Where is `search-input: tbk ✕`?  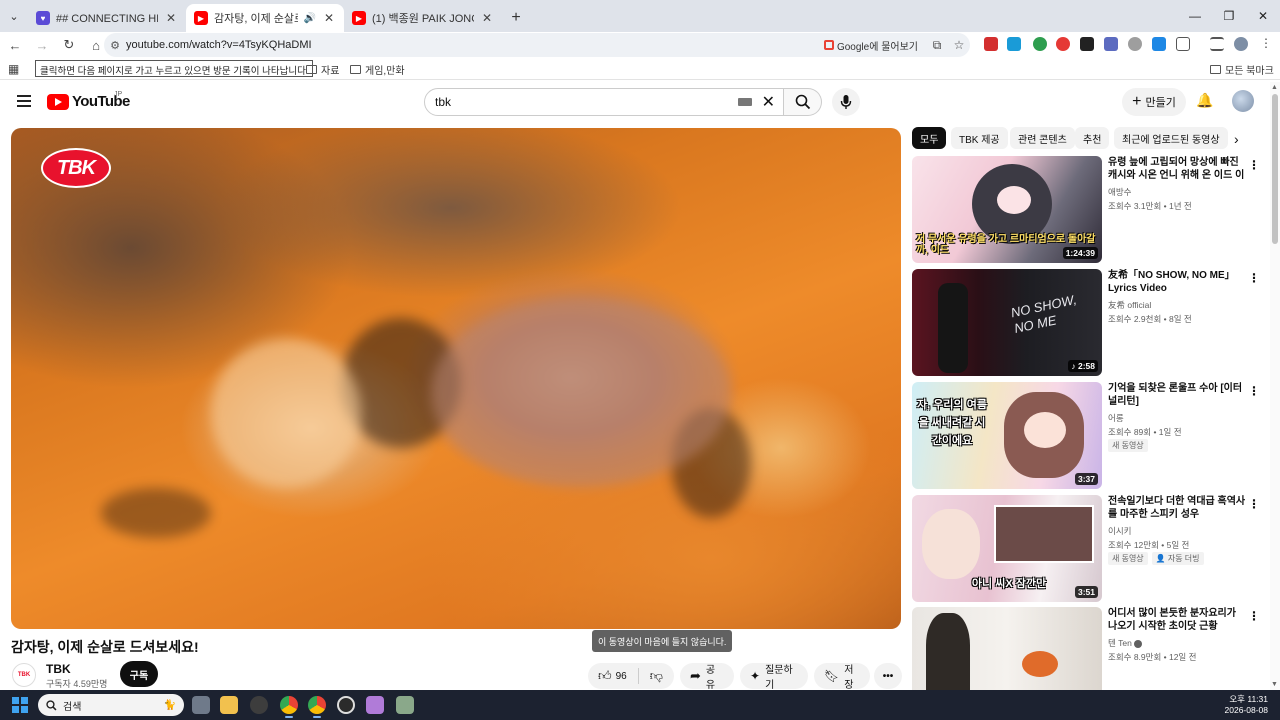
search-input: tbk ✕ is located at coordinates (604, 102).